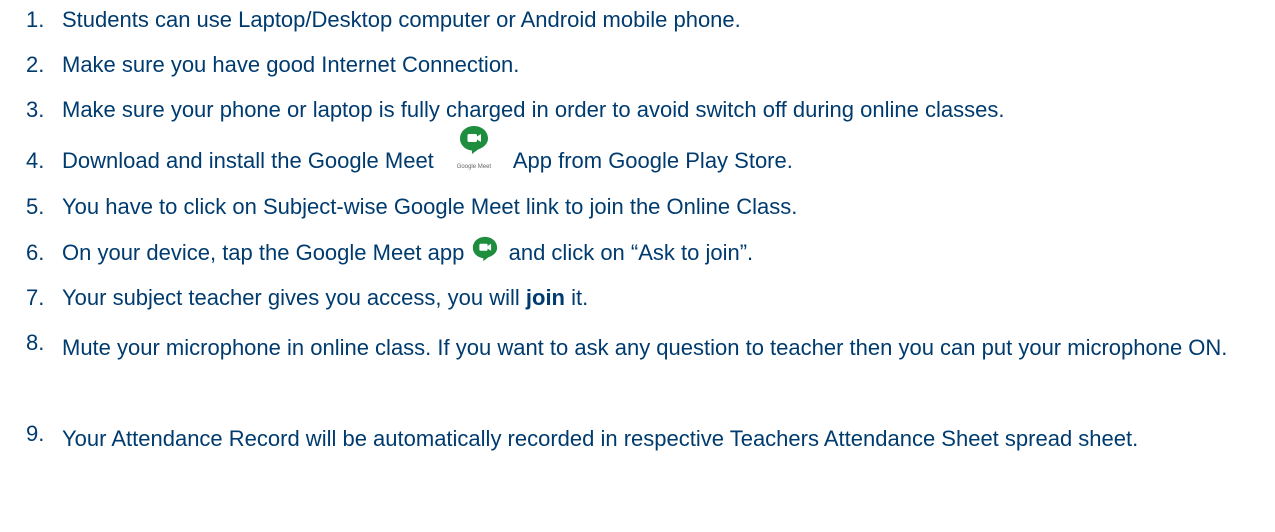 This screenshot has height=532, width=1275. What do you see at coordinates (474, 167) in the screenshot?
I see `logo-caption: Google Meet` at bounding box center [474, 167].